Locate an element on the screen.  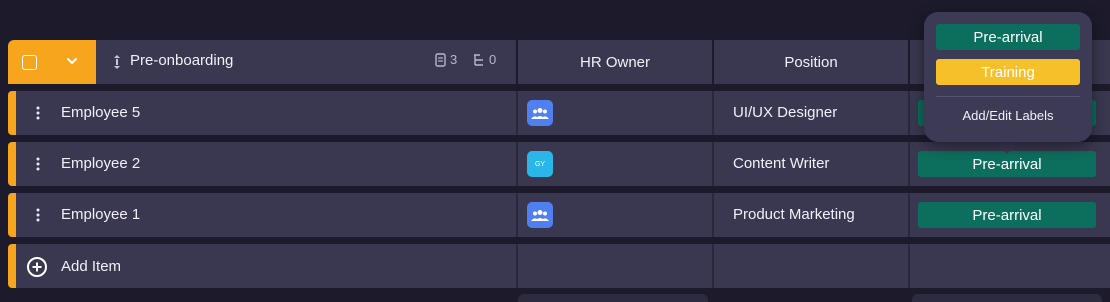
select-all-checkbox is located at coordinates (29, 62).